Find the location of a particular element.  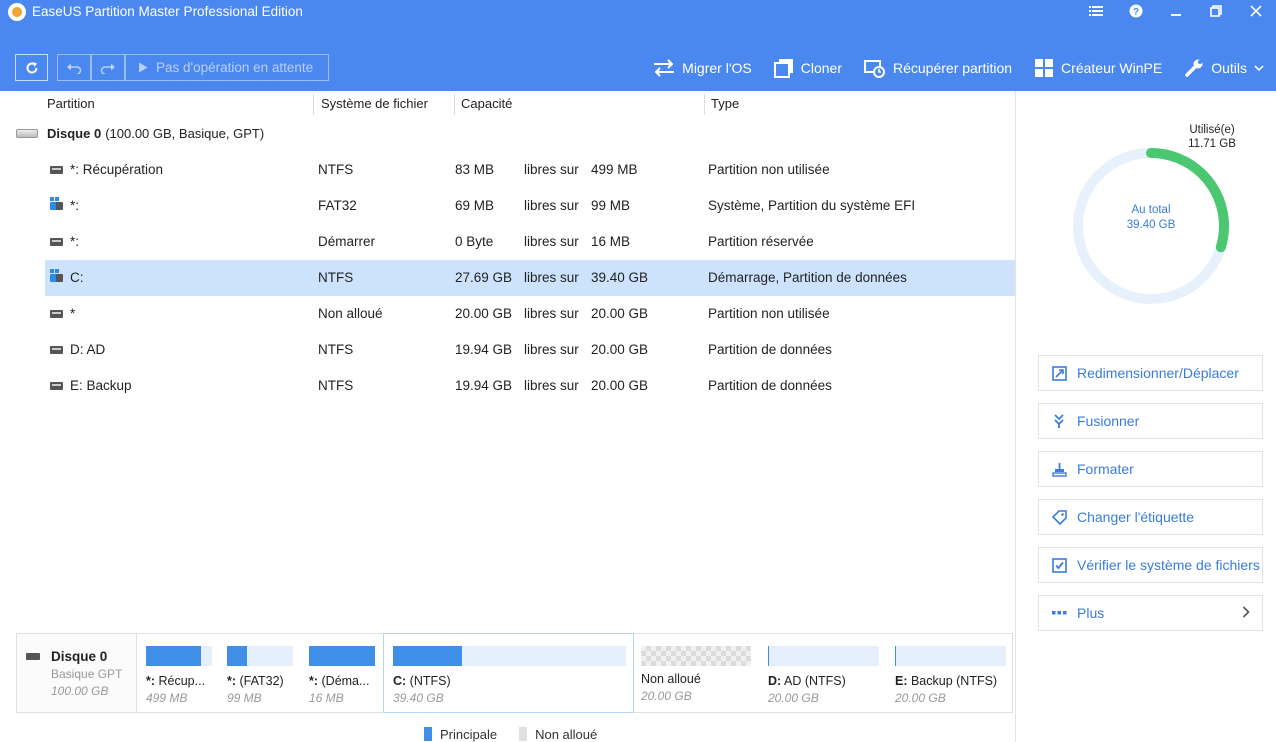

refresh-button is located at coordinates (31, 67).